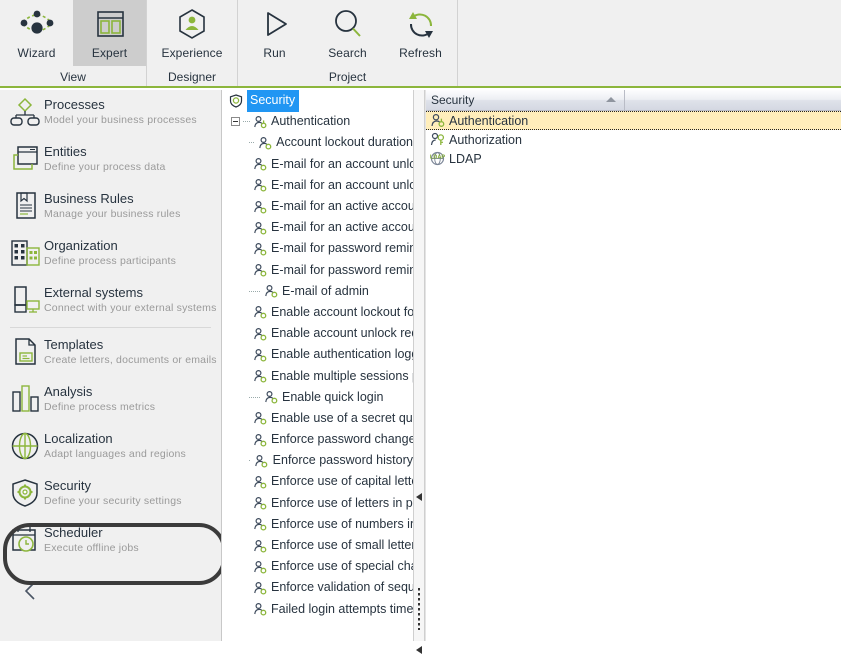 This screenshot has height=655, width=841. Describe the element at coordinates (110, 541) in the screenshot. I see `sidebar-item-scheduler: Scheduler Execute offline jobs` at that location.